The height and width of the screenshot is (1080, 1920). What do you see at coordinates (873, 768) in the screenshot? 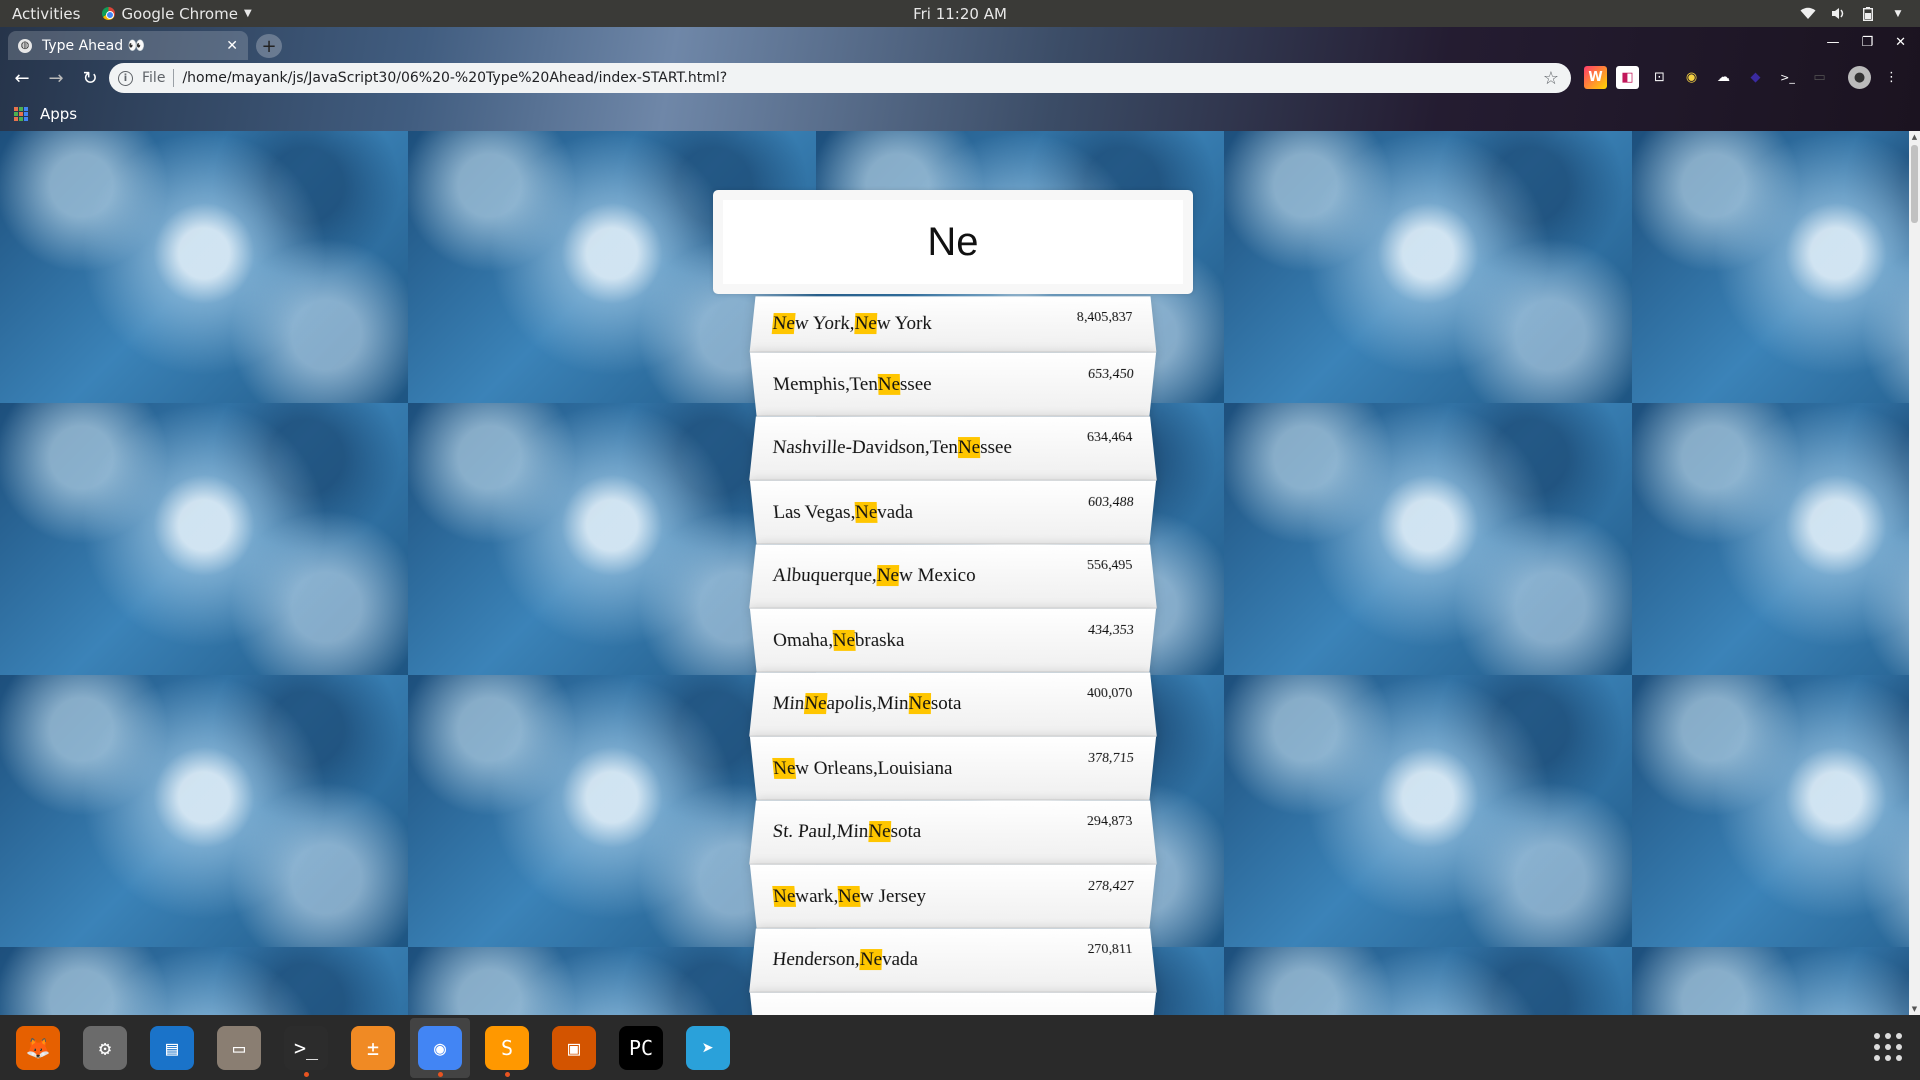
I see `place-text: w Orleans,Louisiana` at bounding box center [873, 768].